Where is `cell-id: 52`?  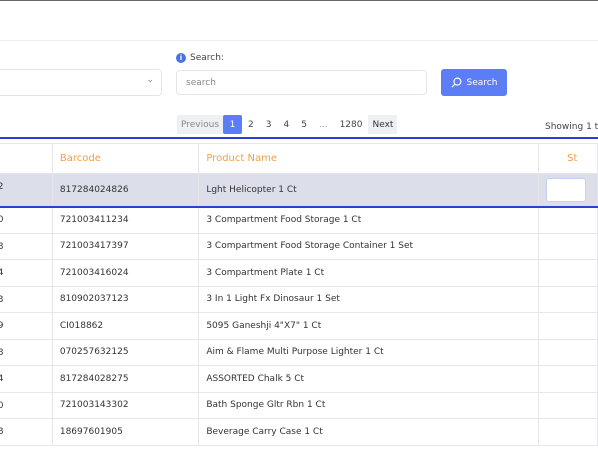 cell-id: 52 is located at coordinates (26, 190).